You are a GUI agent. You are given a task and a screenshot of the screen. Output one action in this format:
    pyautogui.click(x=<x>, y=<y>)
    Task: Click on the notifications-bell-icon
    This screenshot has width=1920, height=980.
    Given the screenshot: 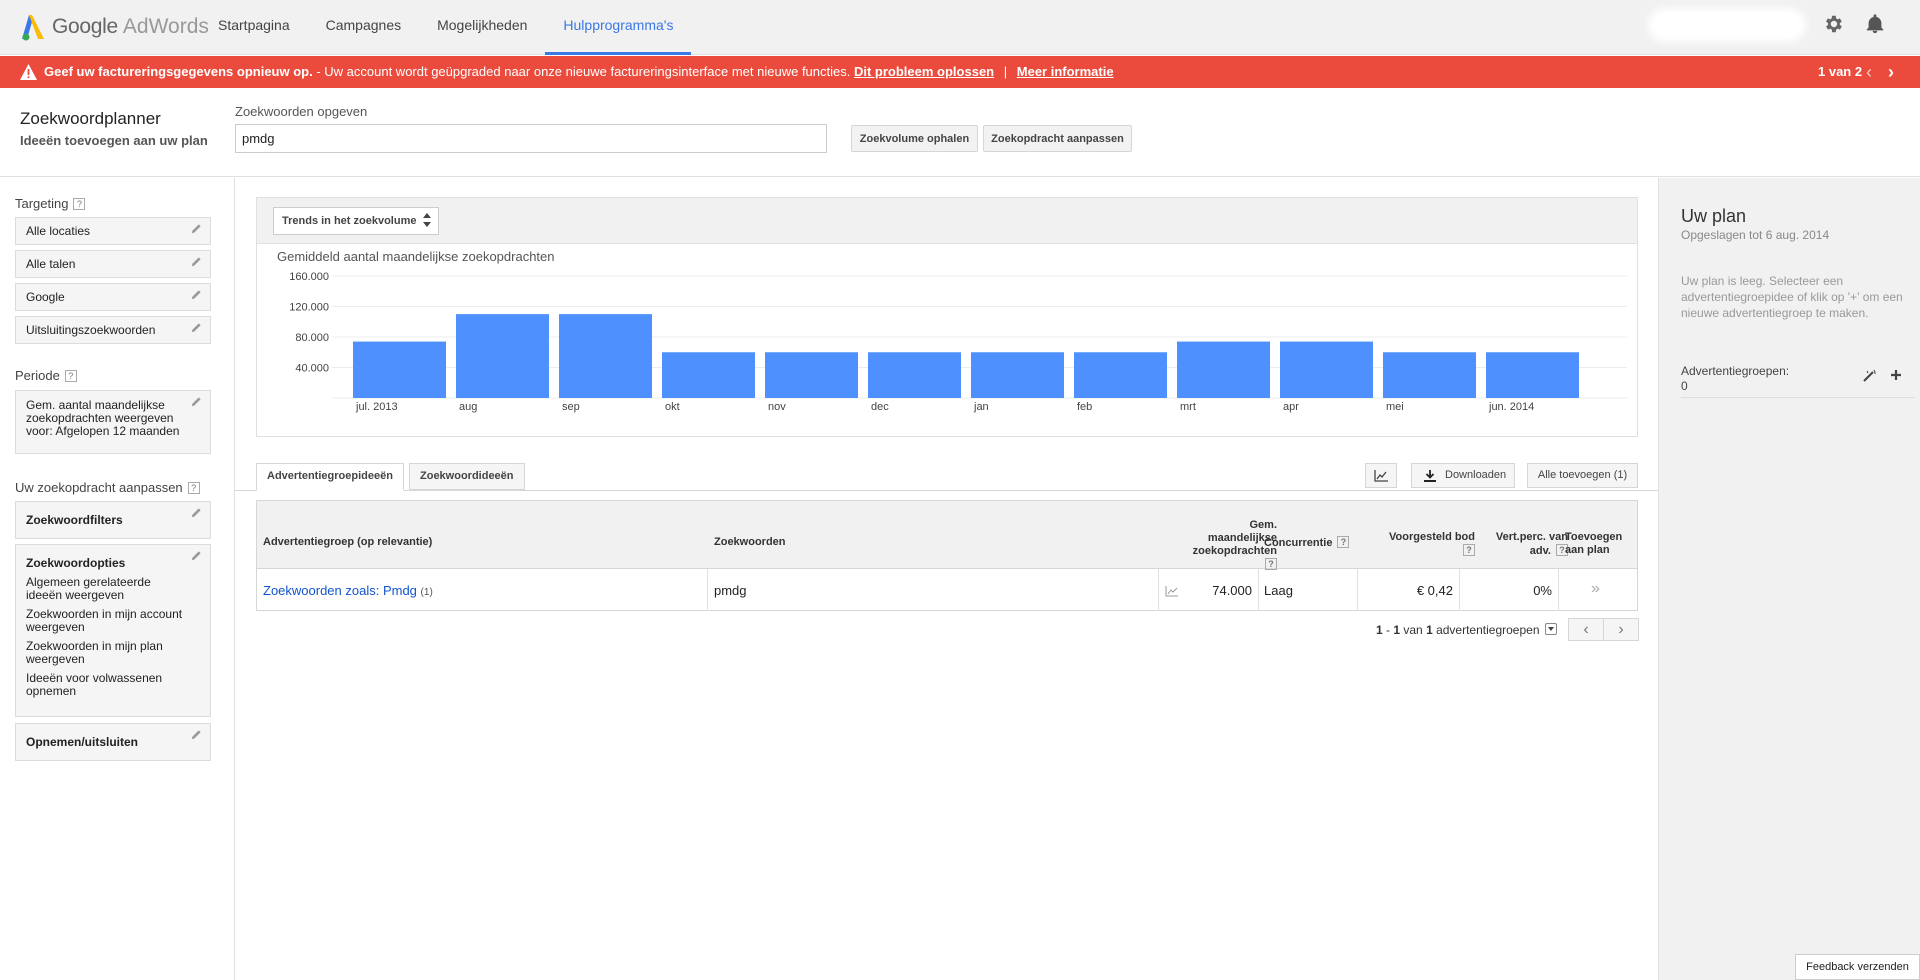 What is the action you would take?
    pyautogui.click(x=1875, y=24)
    